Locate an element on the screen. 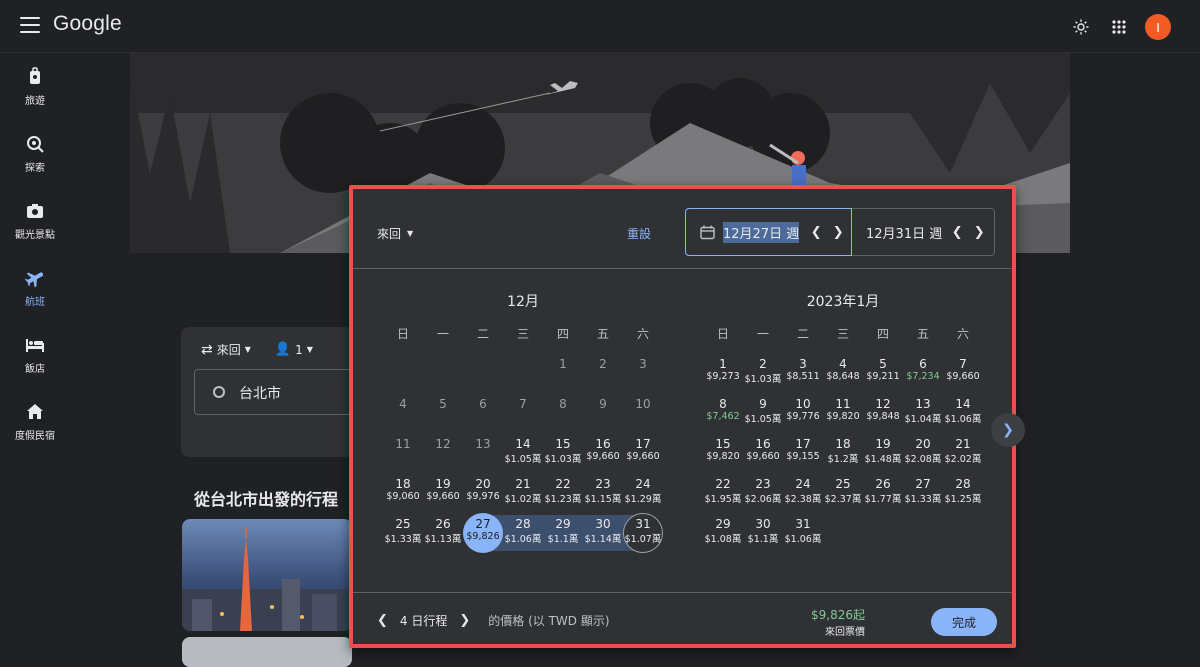 This screenshot has height=667, width=1200. calendar-icon is located at coordinates (707, 232).